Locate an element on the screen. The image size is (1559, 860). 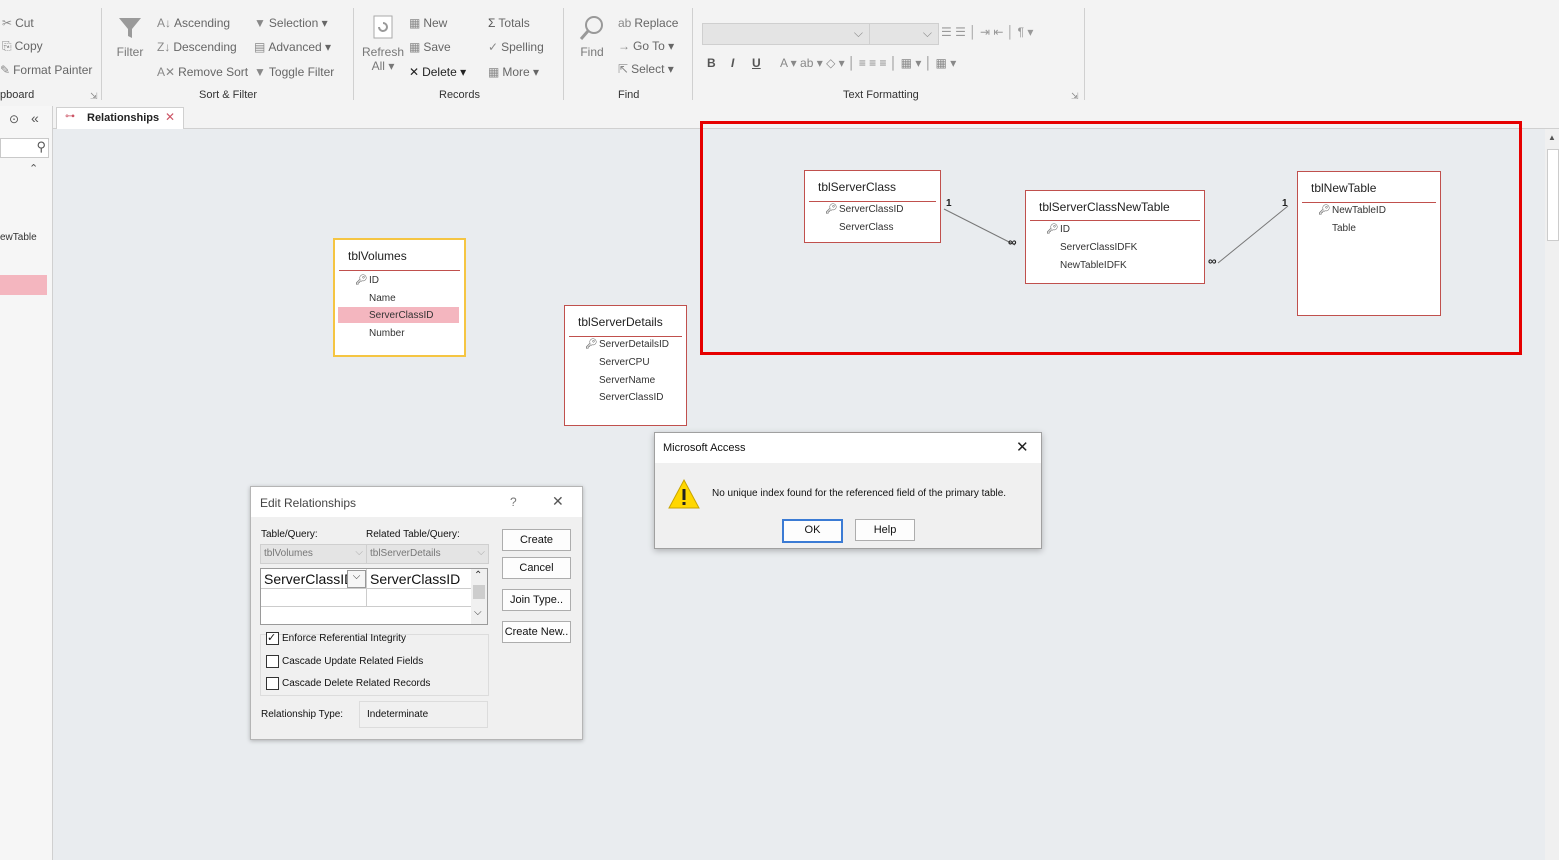
create-new-button: Create New.. is located at coordinates (536, 632).